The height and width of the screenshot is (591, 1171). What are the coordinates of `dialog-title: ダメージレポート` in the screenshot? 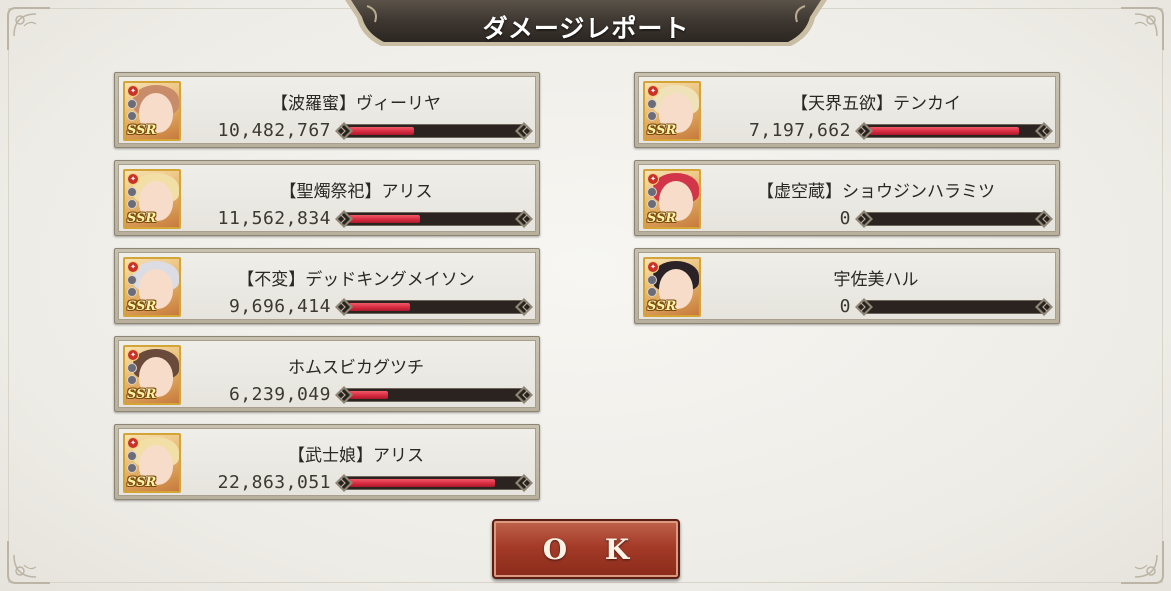 It's located at (586, 28).